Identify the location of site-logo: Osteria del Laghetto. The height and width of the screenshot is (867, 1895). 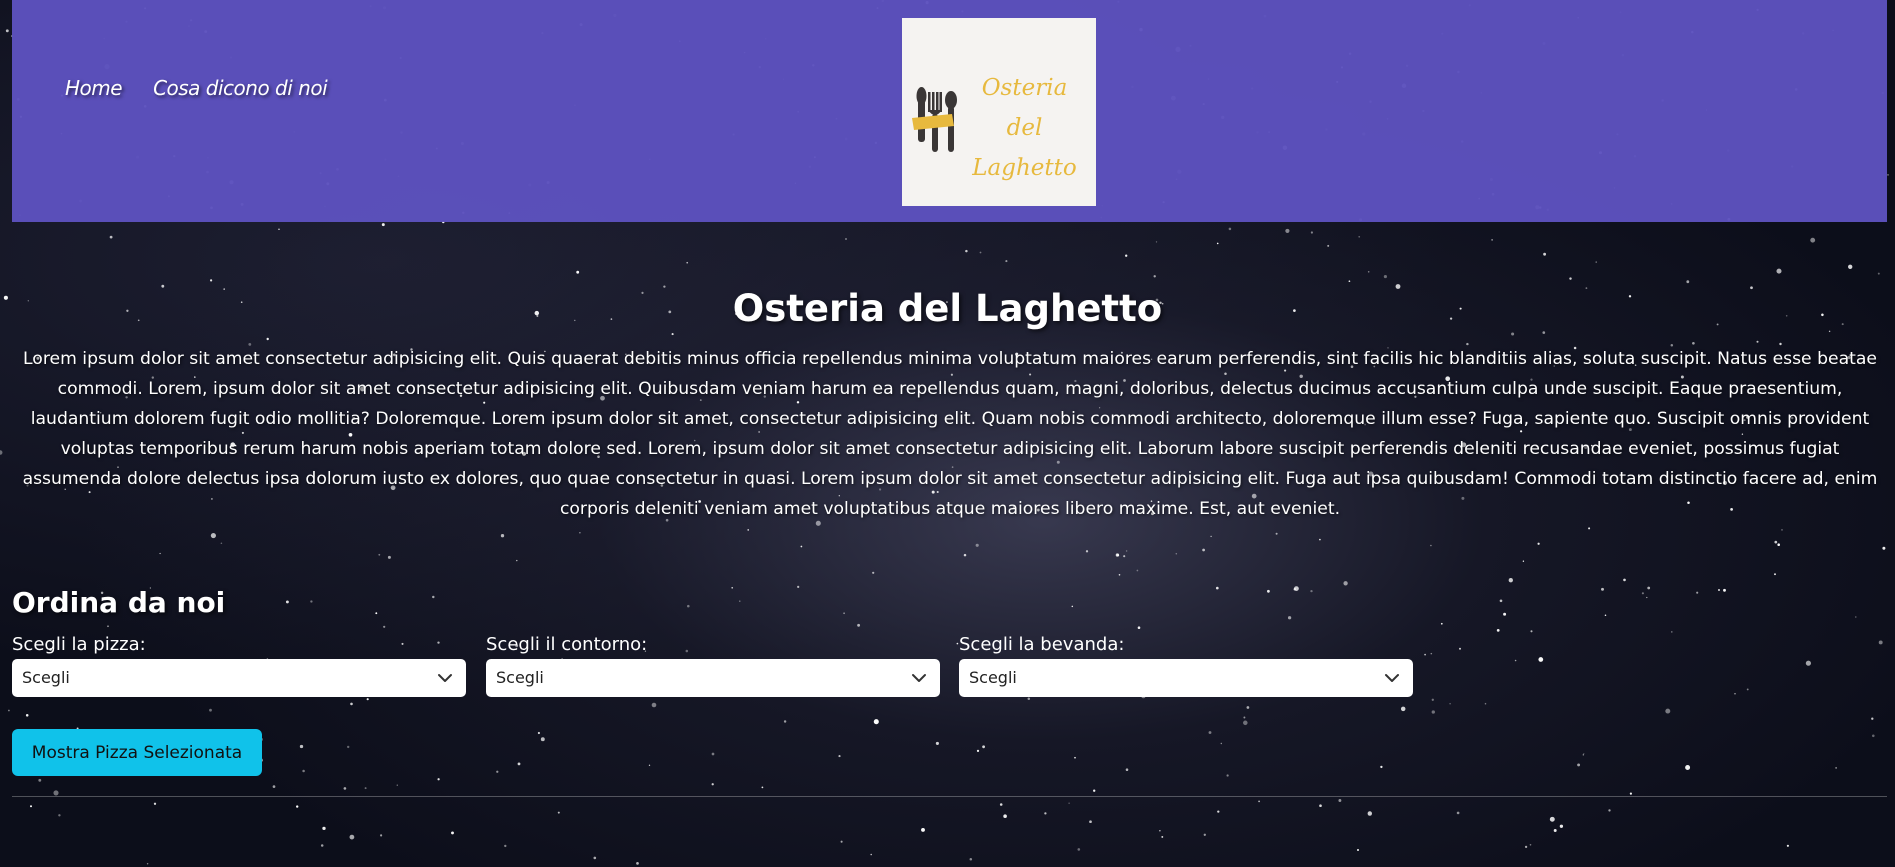
(999, 112).